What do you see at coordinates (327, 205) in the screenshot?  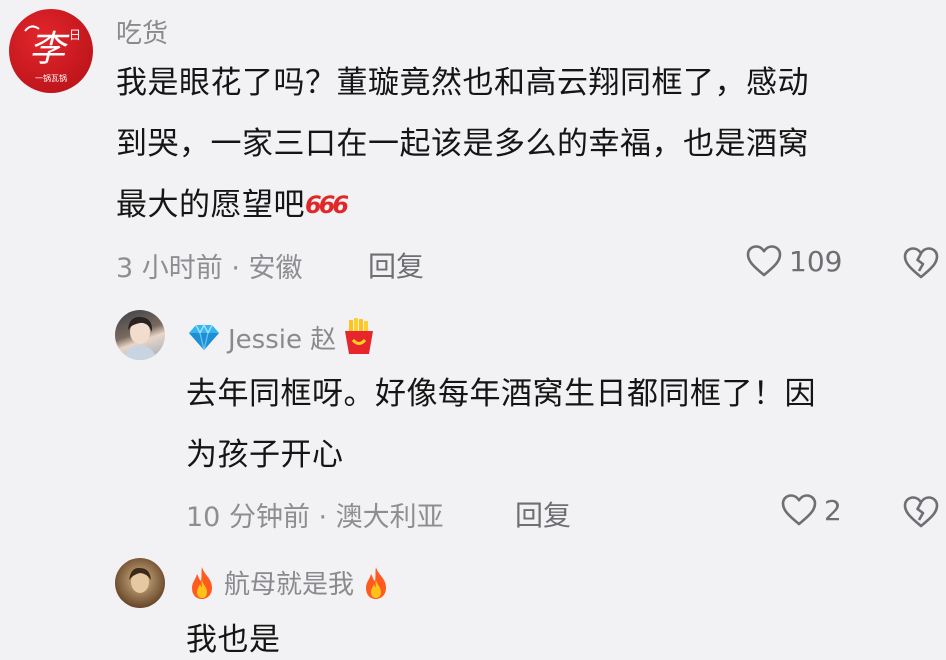 I see `emoji-666-icon: 666` at bounding box center [327, 205].